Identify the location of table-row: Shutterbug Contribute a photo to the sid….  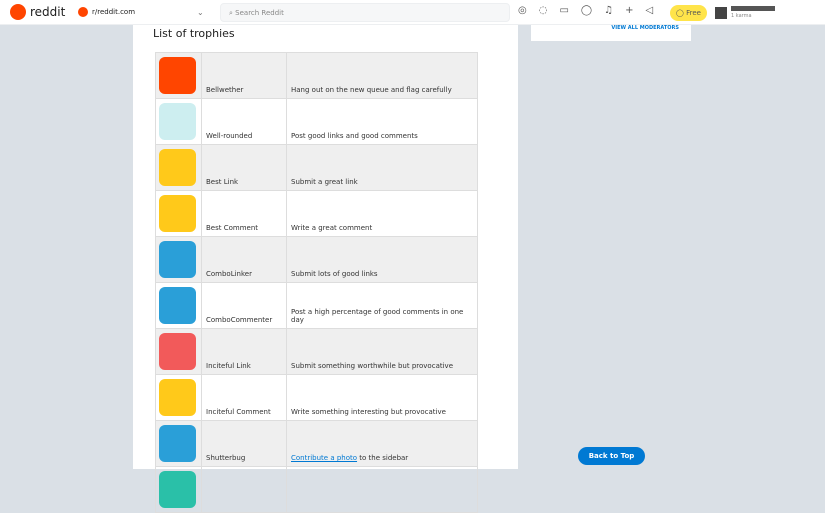
(316, 443).